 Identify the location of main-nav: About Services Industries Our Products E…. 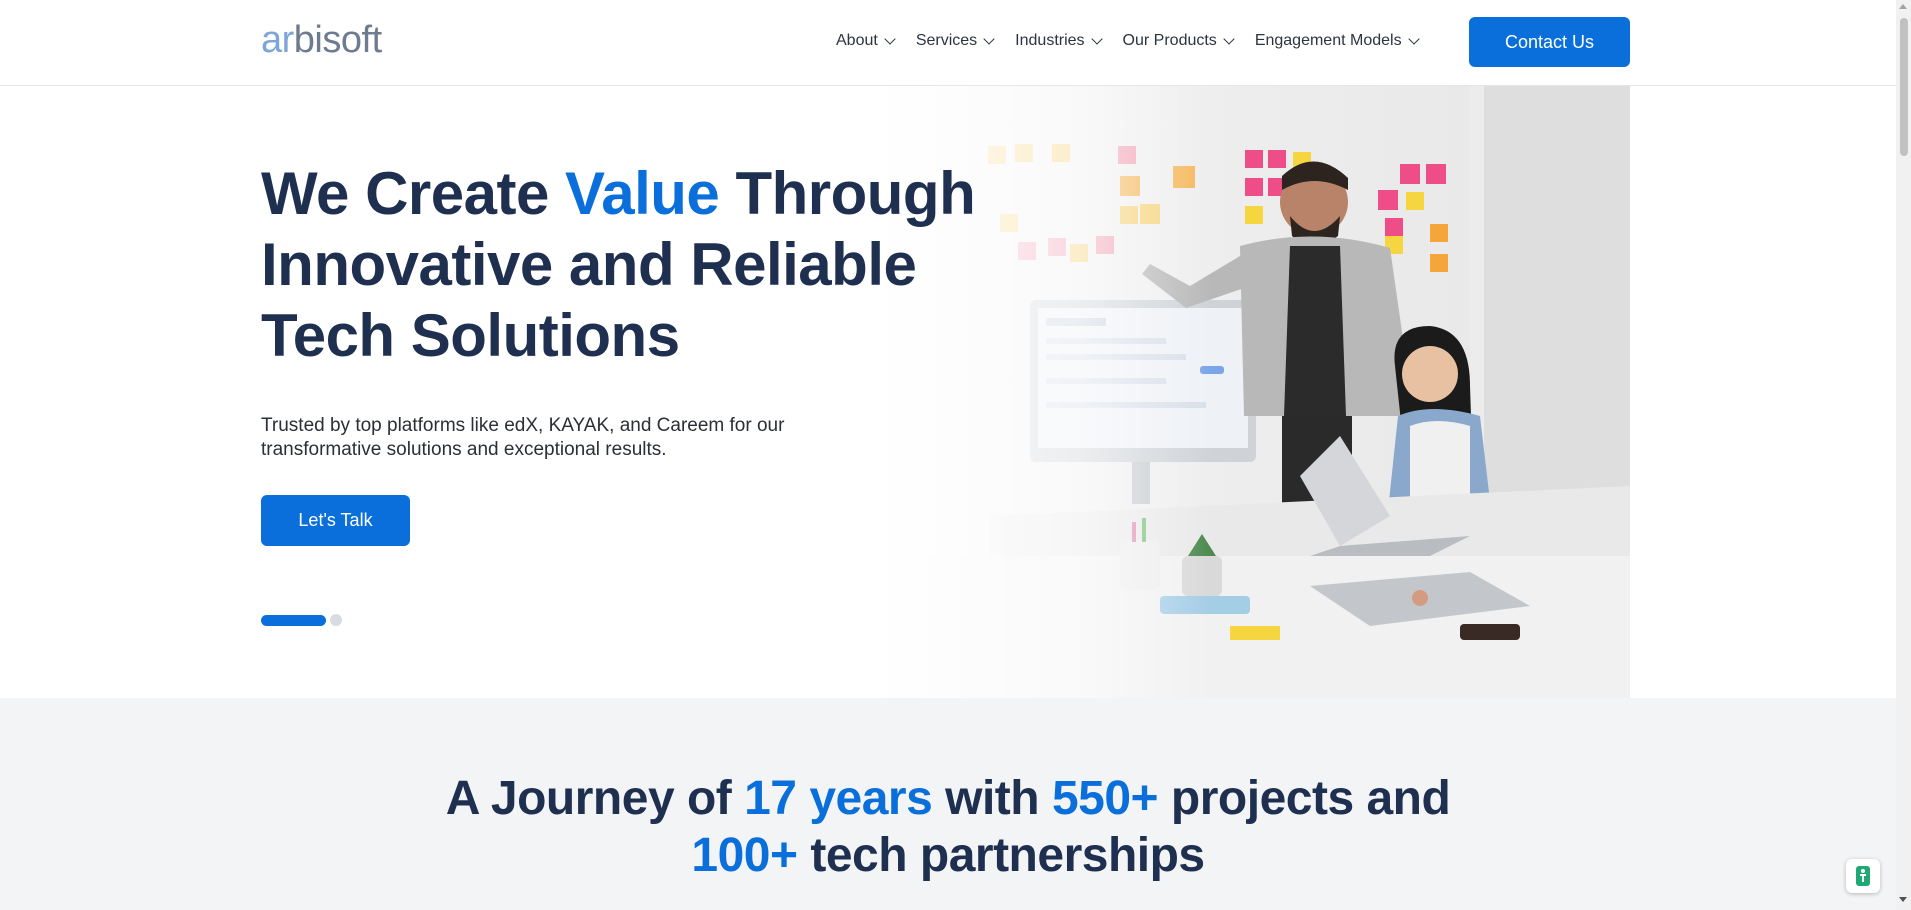
(1138, 41).